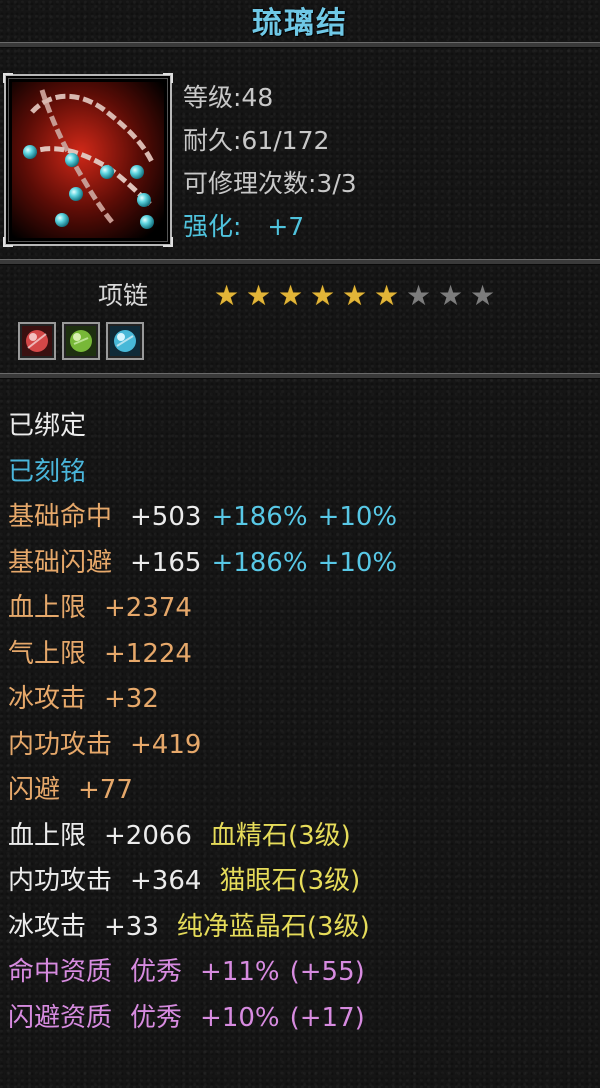 The width and height of the screenshot is (600, 1088). Describe the element at coordinates (240, 972) in the screenshot. I see `aptitude-value: +11%` at that location.